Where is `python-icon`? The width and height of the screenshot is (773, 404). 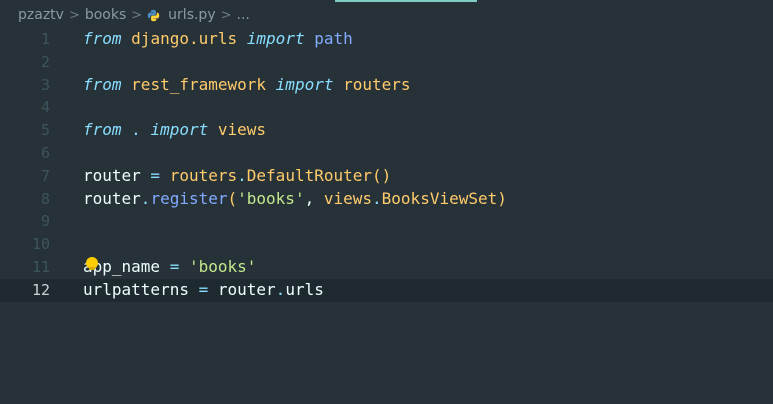
python-icon is located at coordinates (153, 15).